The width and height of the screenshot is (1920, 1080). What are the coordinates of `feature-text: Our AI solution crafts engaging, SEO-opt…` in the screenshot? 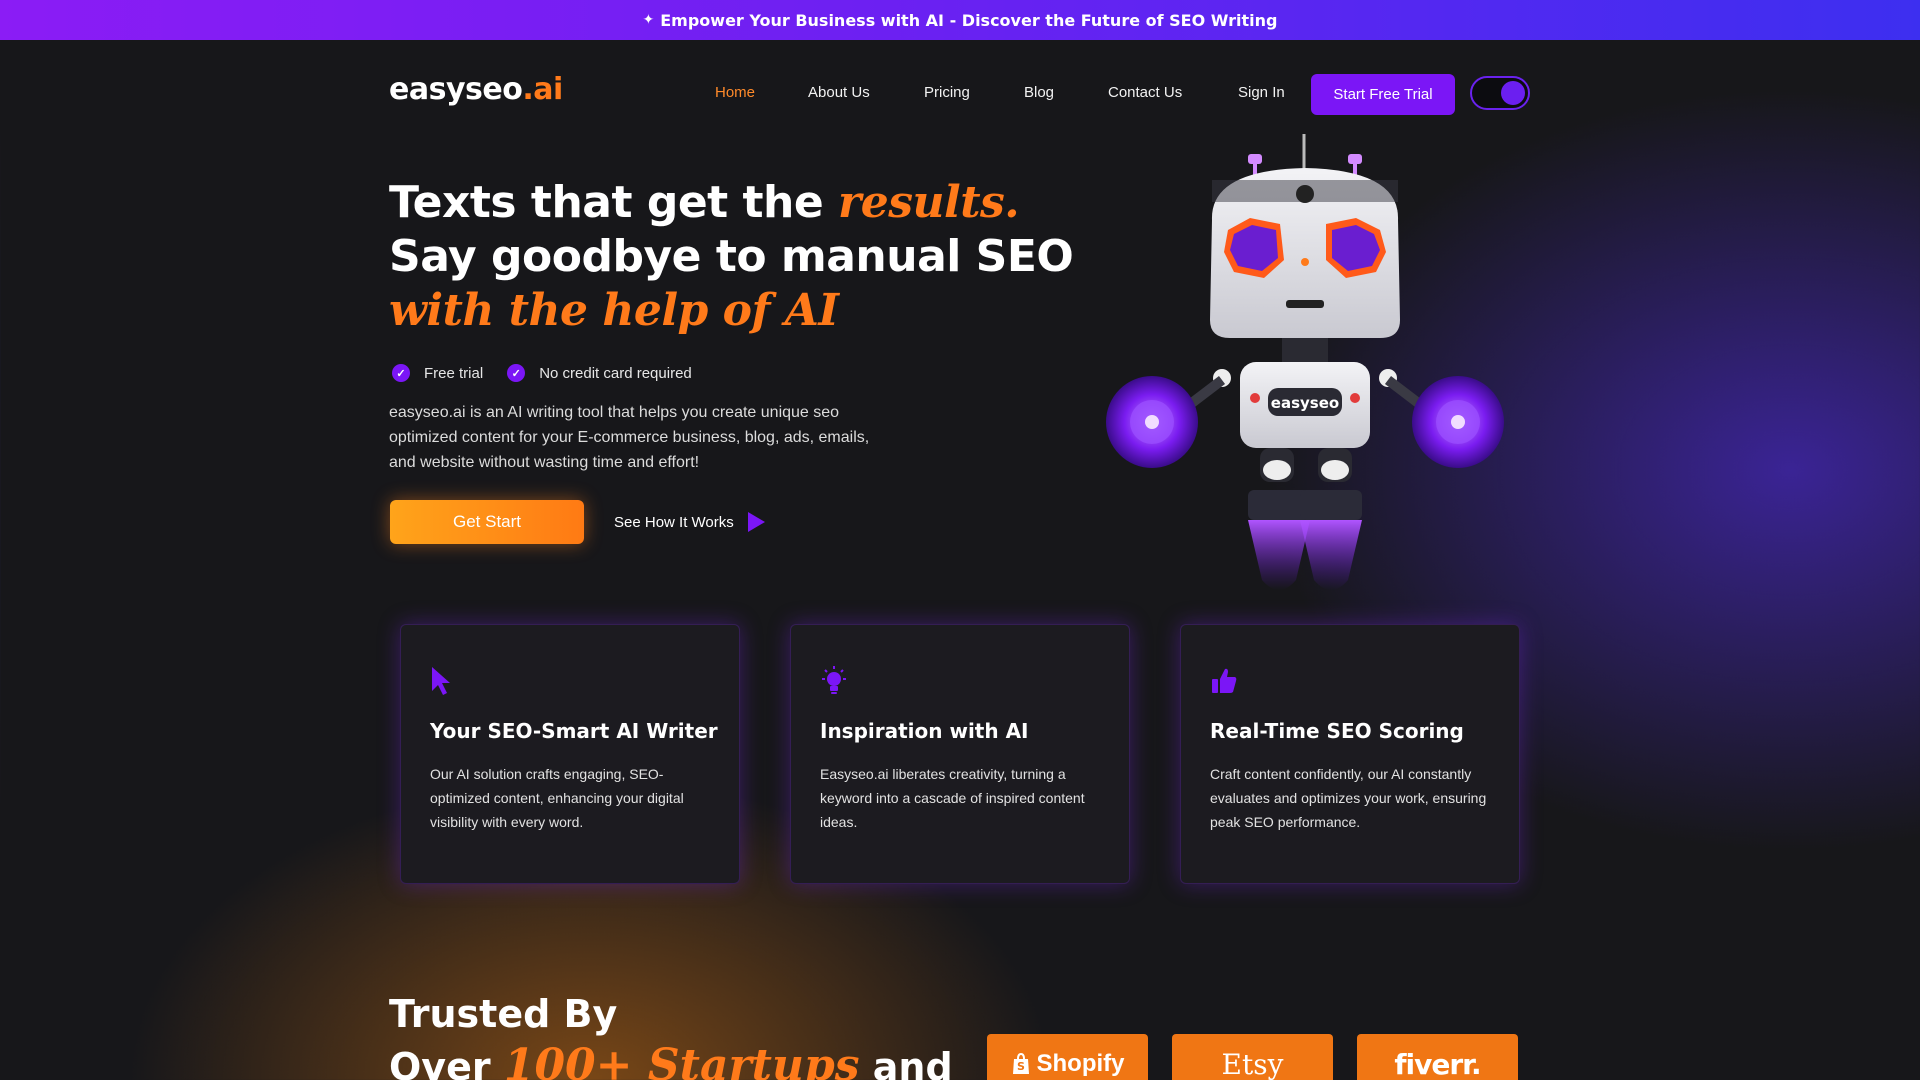 It's located at (557, 798).